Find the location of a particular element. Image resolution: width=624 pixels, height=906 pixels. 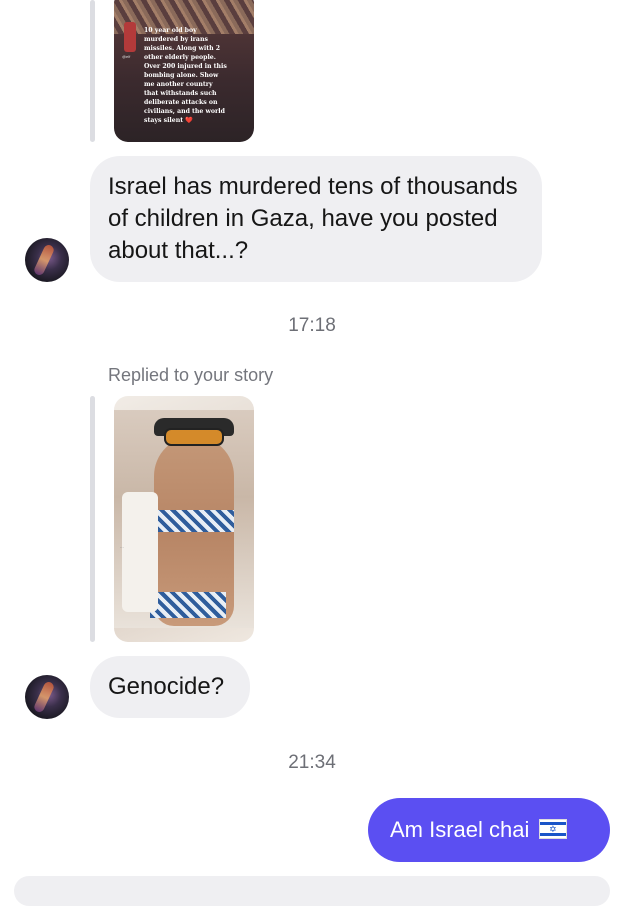

message-text: Genocide? is located at coordinates (166, 686).